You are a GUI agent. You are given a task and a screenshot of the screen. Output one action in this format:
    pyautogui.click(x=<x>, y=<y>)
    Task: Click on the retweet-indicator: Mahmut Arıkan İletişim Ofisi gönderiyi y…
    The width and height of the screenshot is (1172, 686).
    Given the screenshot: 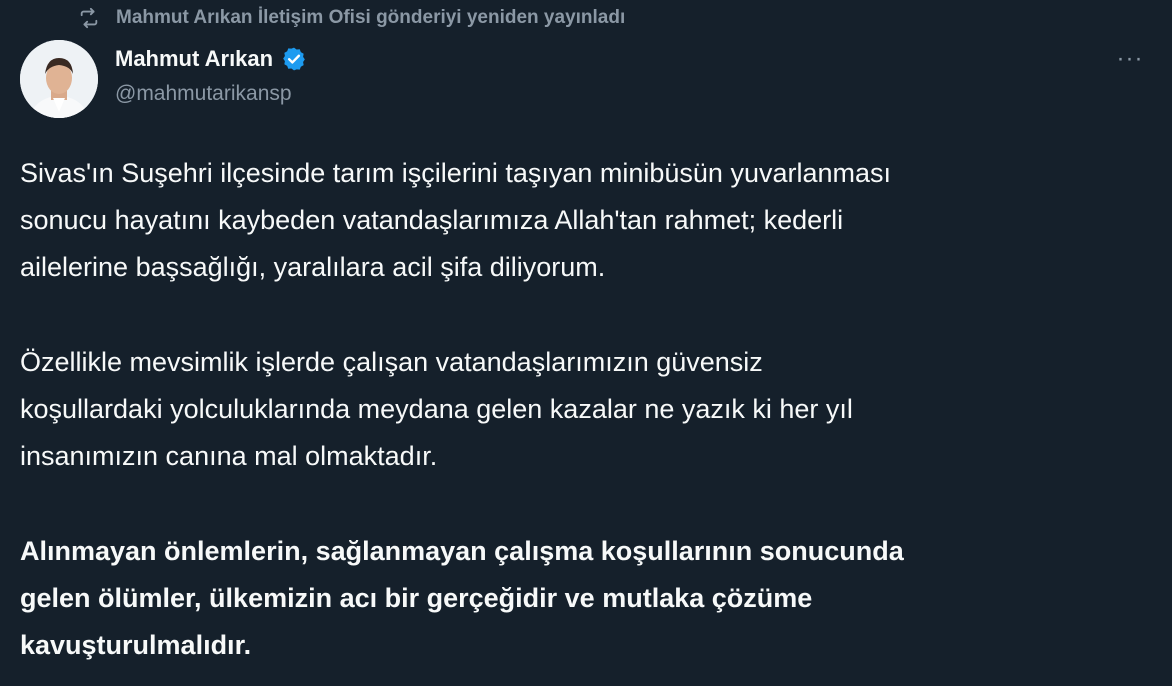 What is the action you would take?
    pyautogui.click(x=351, y=18)
    